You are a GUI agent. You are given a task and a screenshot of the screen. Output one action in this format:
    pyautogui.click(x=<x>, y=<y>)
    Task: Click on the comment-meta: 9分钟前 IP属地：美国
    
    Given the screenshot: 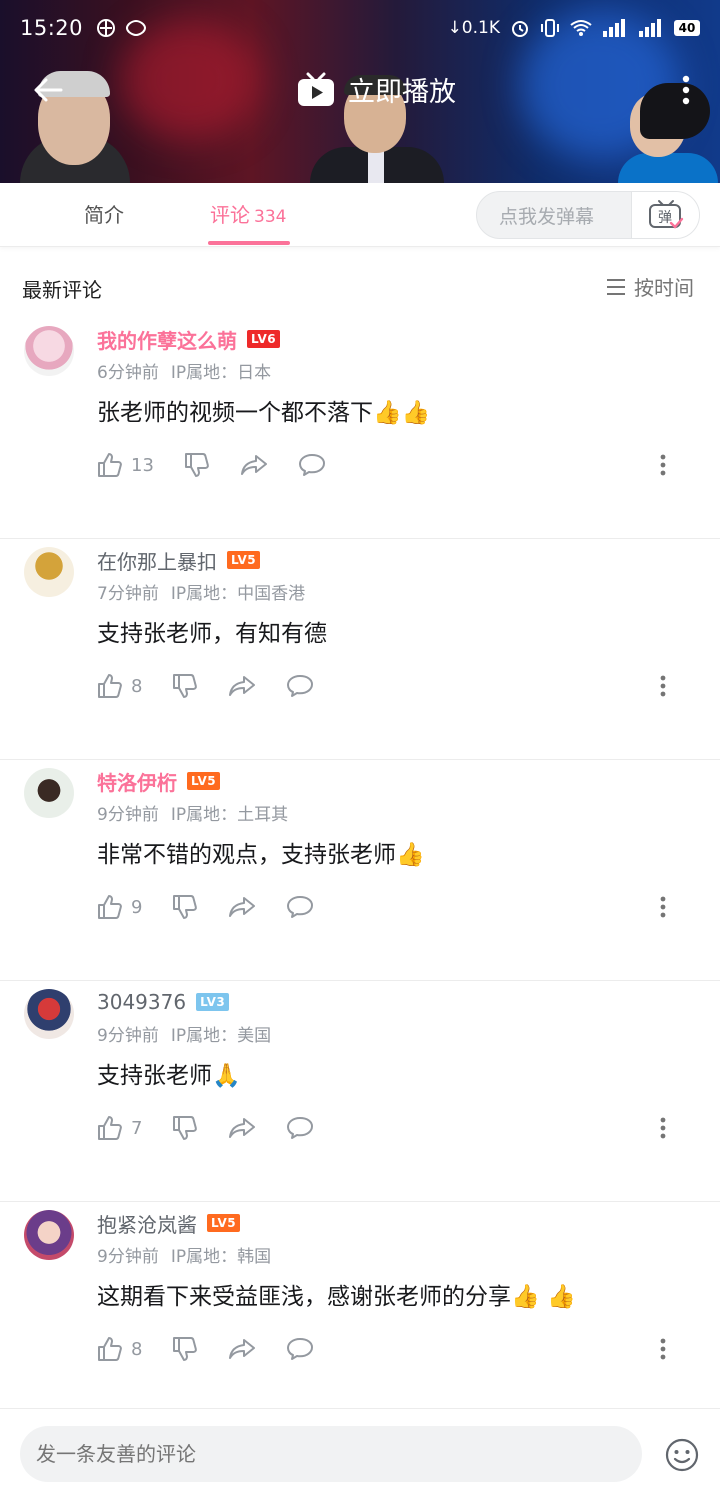 What is the action you would take?
    pyautogui.click(x=184, y=1033)
    